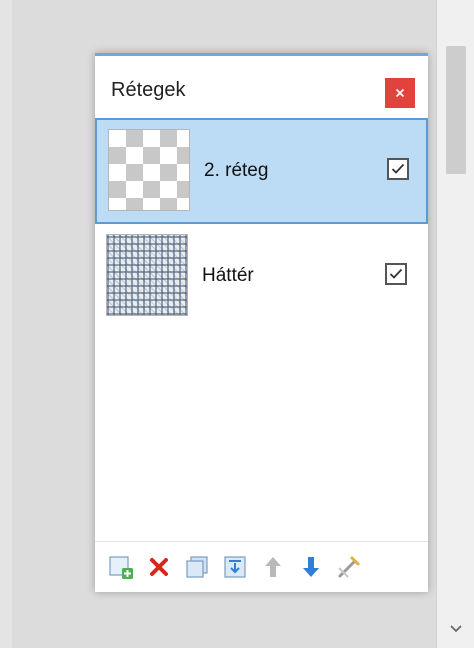 The image size is (474, 648). I want to click on layer-name: Háttér, so click(228, 275).